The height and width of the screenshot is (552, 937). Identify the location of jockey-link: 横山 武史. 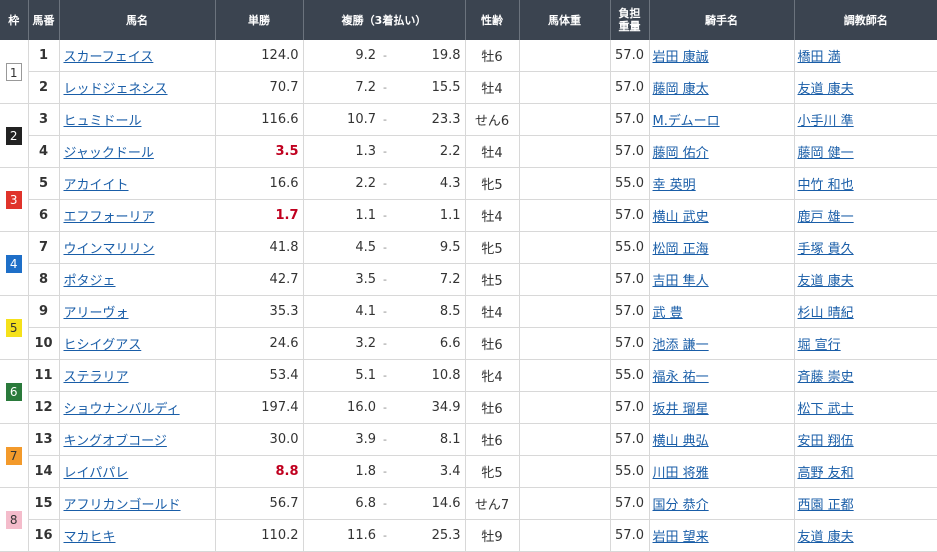
(681, 217).